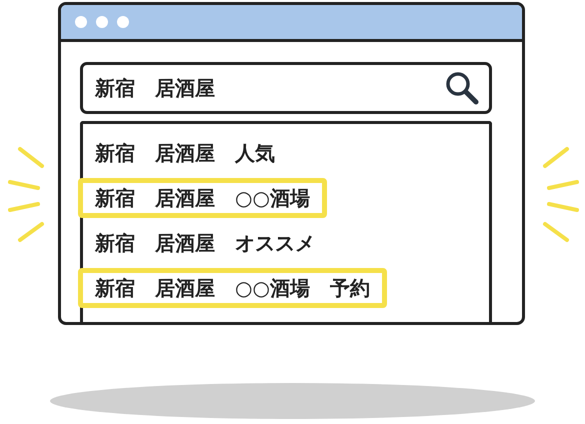  Describe the element at coordinates (155, 88) in the screenshot. I see `search-query-text: 新宿 居酒屋` at that location.